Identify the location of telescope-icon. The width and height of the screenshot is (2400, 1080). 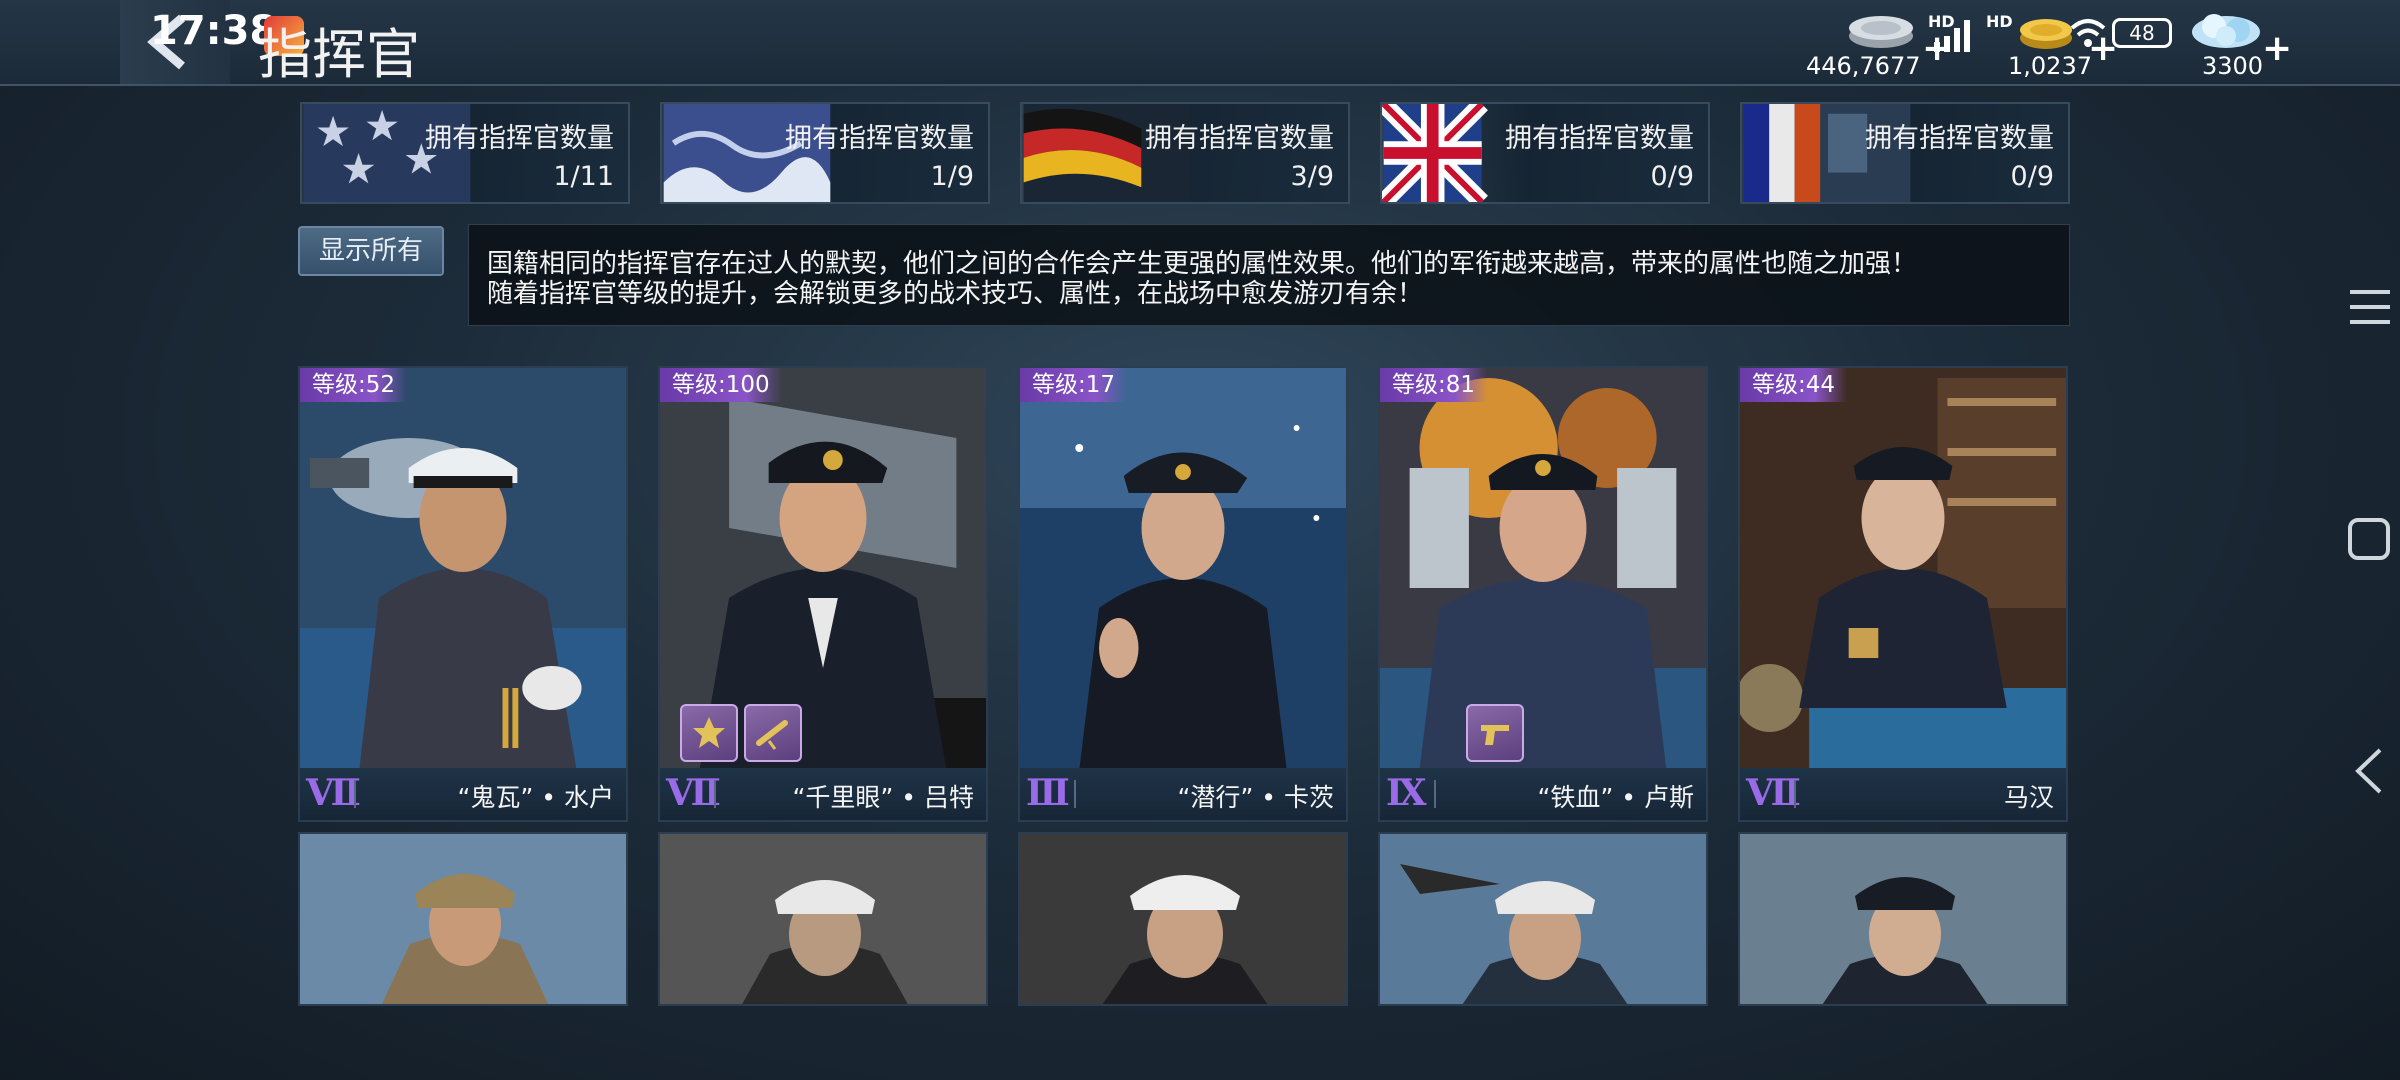
(772, 735).